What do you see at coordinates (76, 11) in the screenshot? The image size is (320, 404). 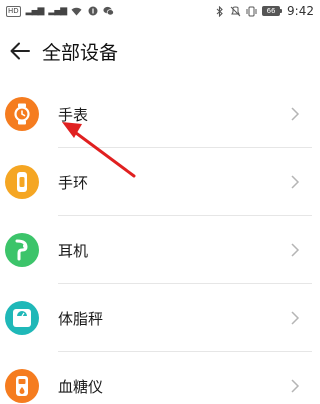 I see `wifi-icon` at bounding box center [76, 11].